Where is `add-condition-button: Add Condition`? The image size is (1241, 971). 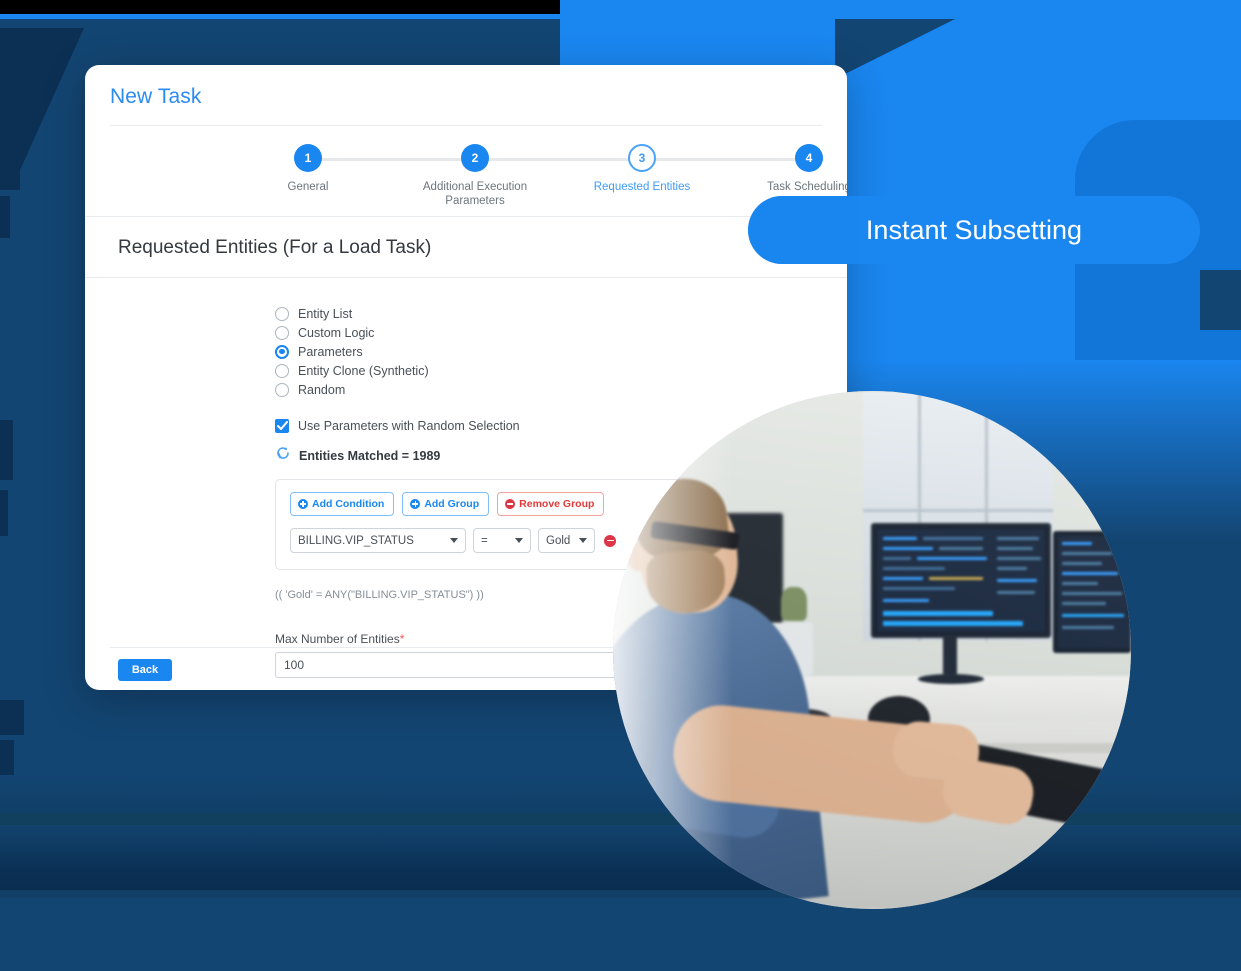 add-condition-button: Add Condition is located at coordinates (342, 504).